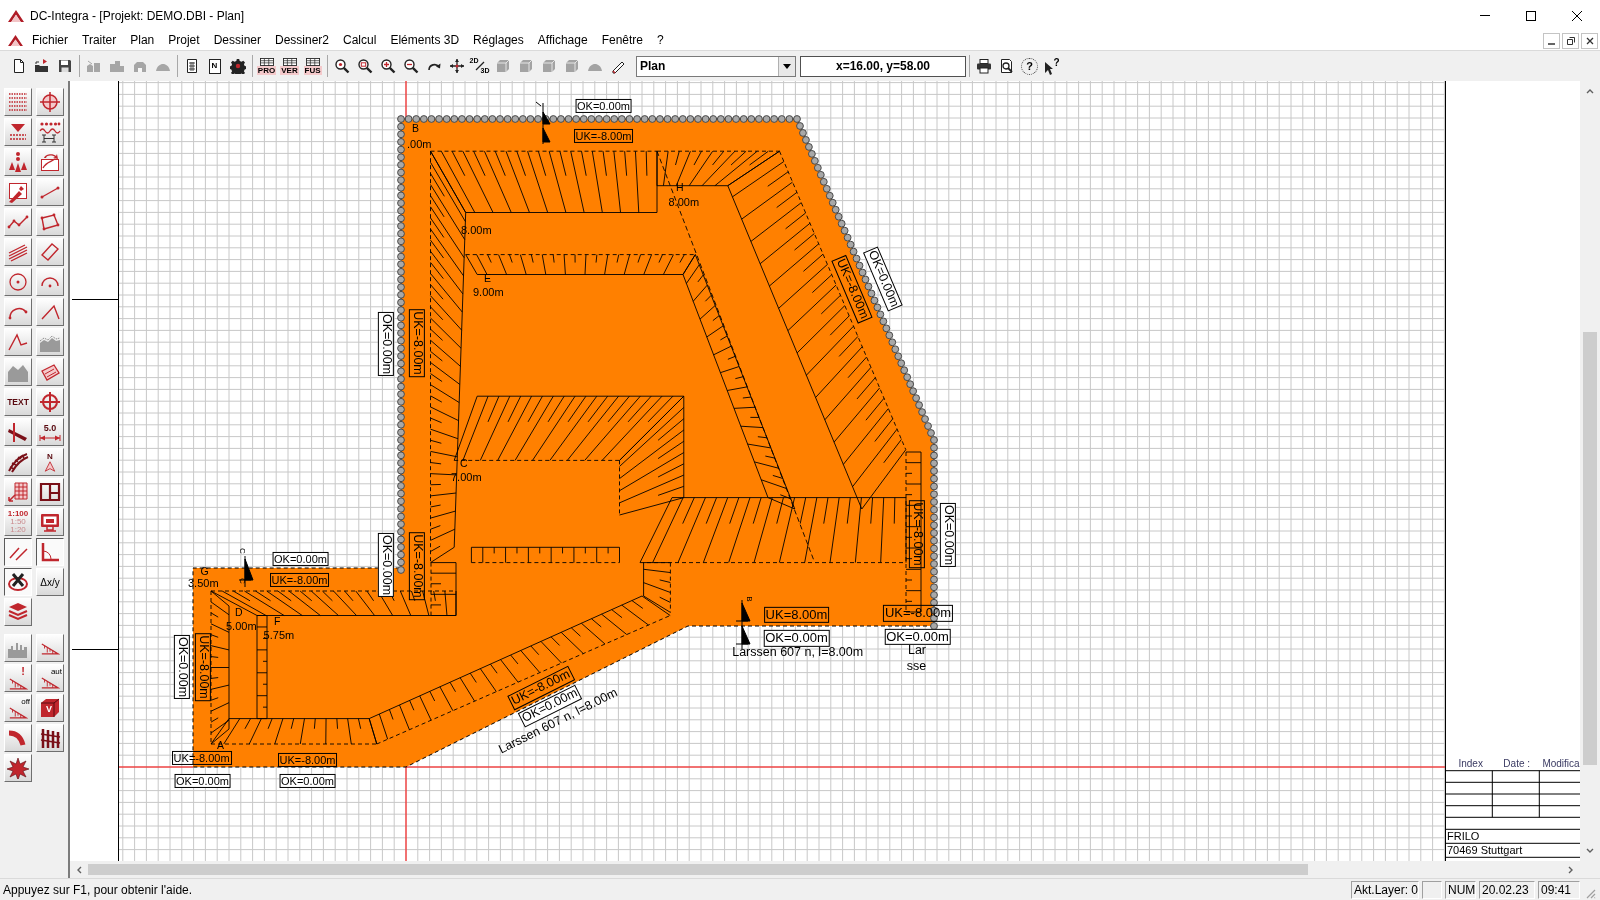  Describe the element at coordinates (18, 462) in the screenshot. I see `track-icon` at that location.